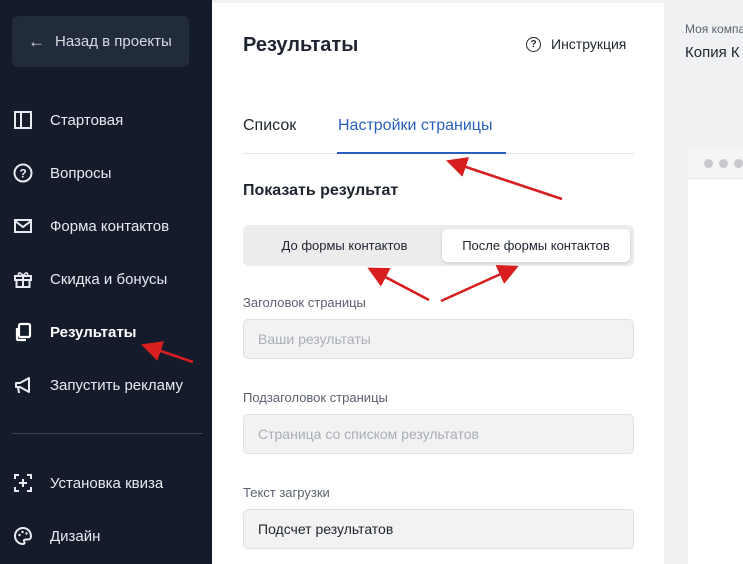 The image size is (743, 564). I want to click on question-icon: ?, so click(533, 44).